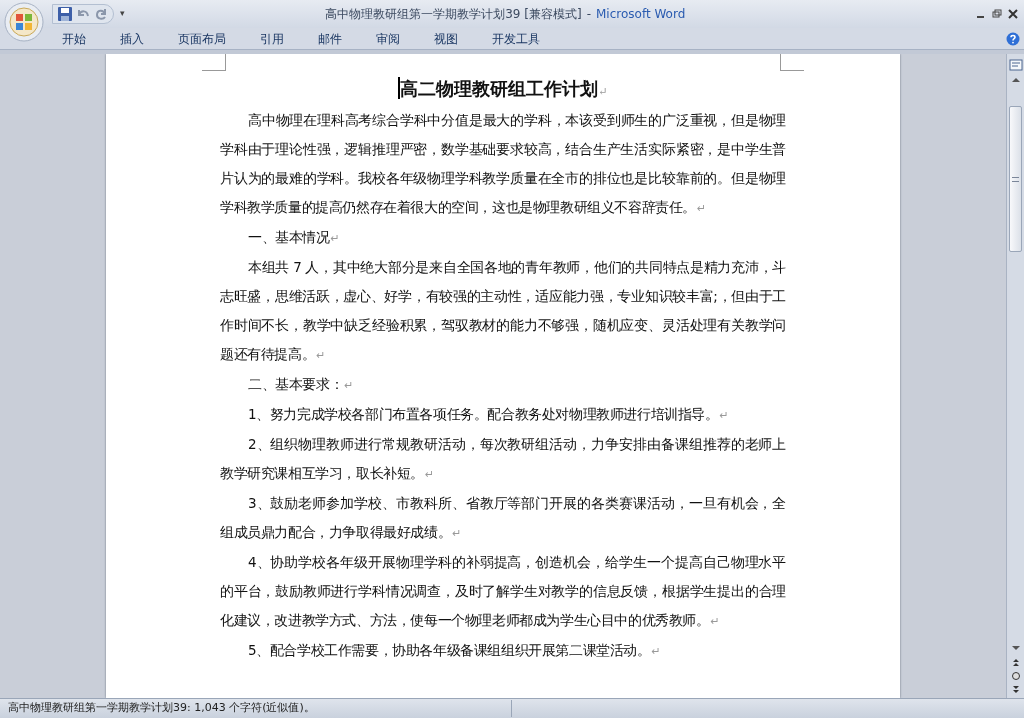 The height and width of the screenshot is (718, 1024). I want to click on ribbon-tab: 审阅, so click(388, 38).